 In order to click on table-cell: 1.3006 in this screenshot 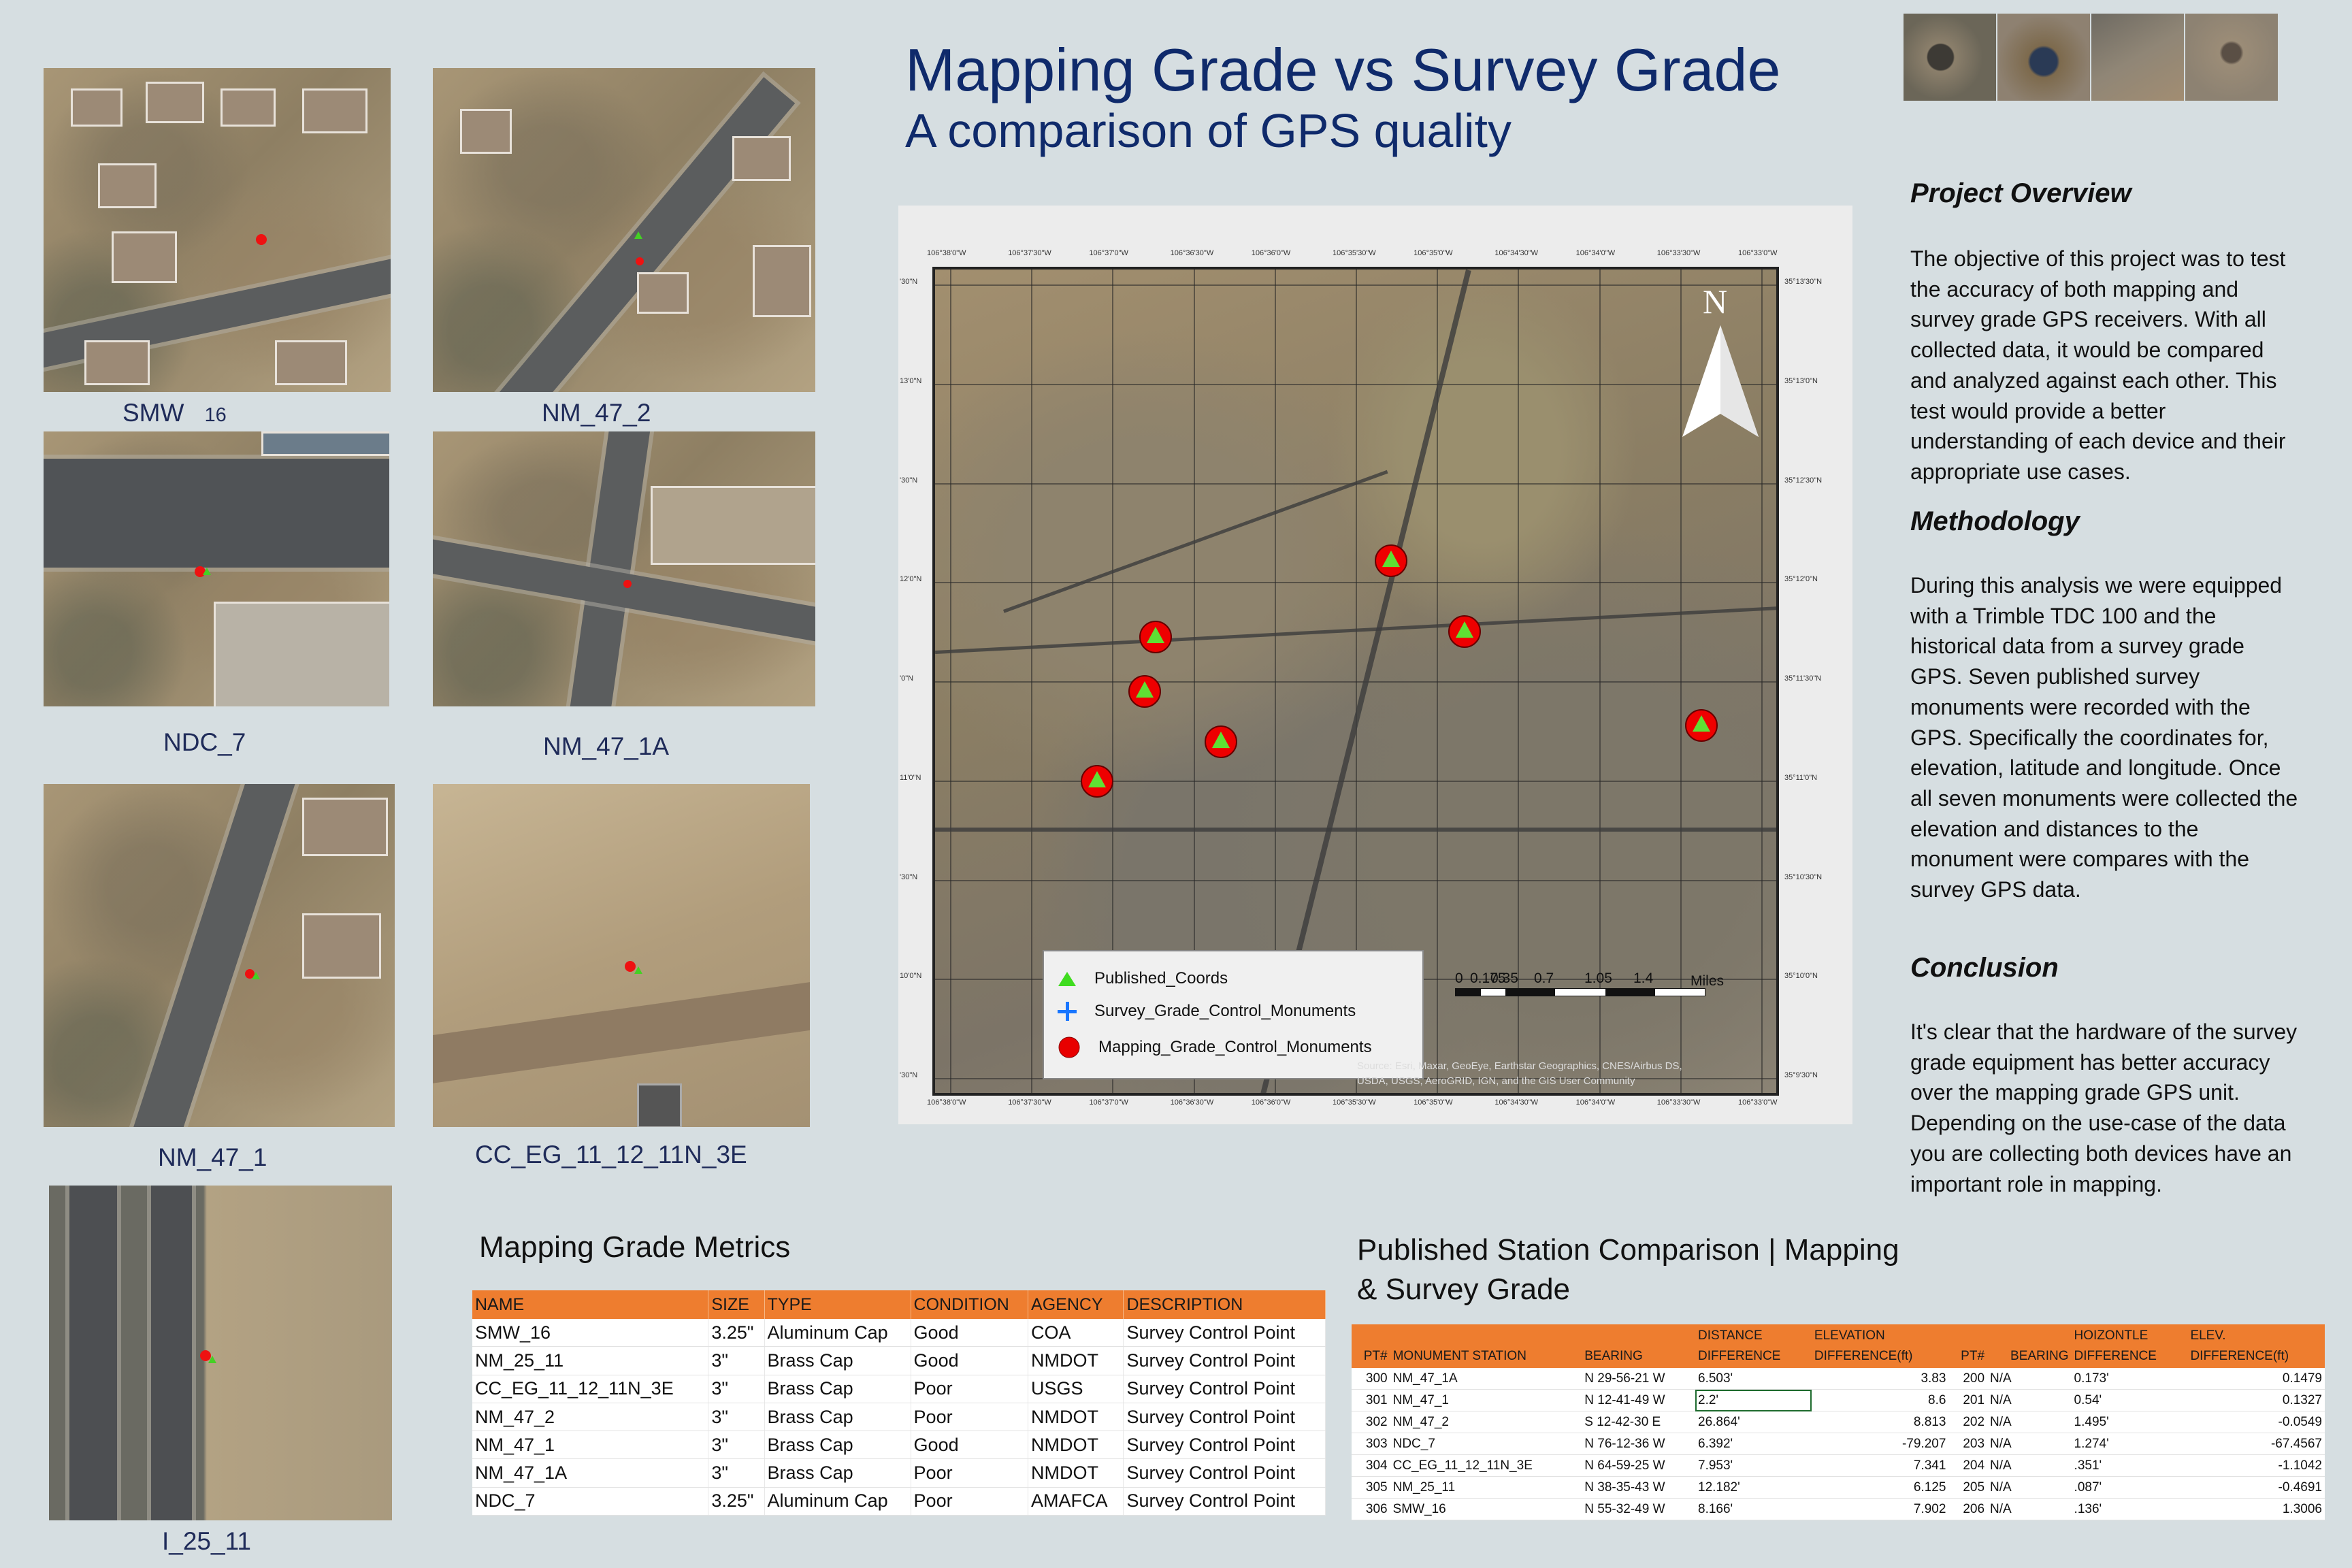, I will do `click(2256, 1509)`.